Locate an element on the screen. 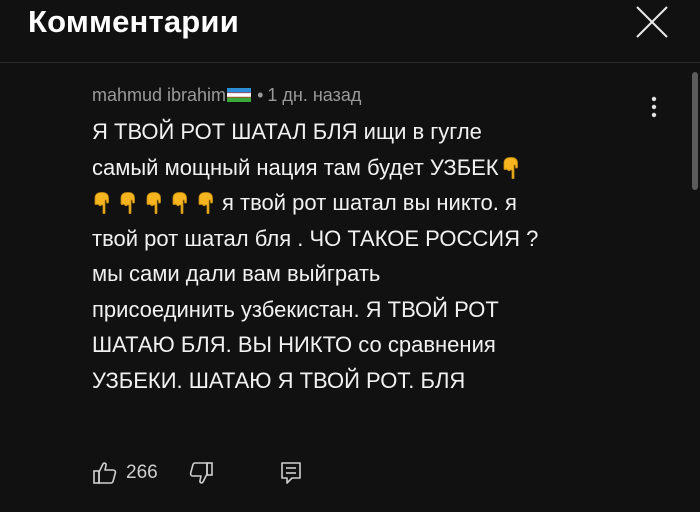 This screenshot has height=512, width=700. comment-line: твой рот шатал бля . ЧО ТАКОЕ РОССИЯ ? is located at coordinates (372, 239).